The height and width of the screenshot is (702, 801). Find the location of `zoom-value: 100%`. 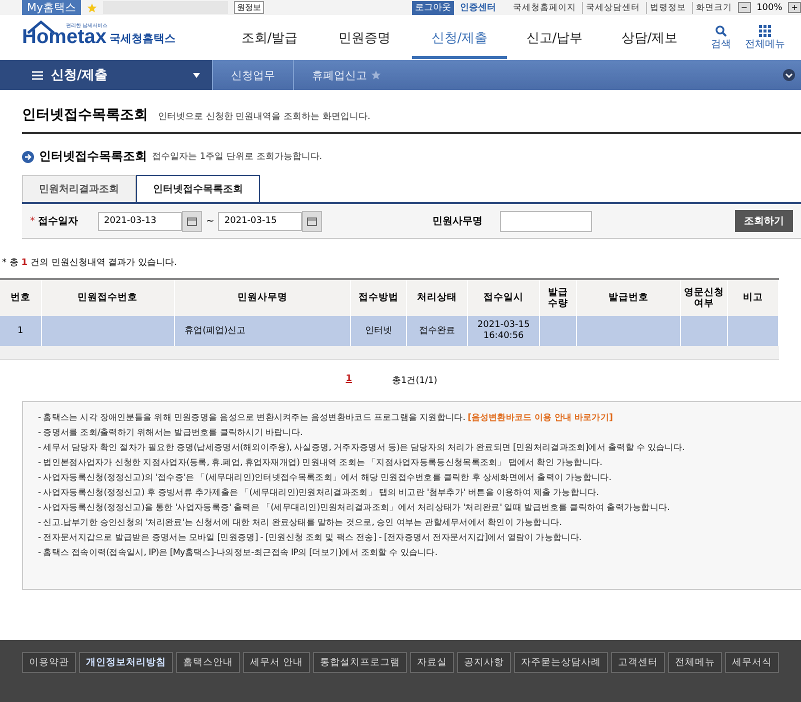

zoom-value: 100% is located at coordinates (769, 7).